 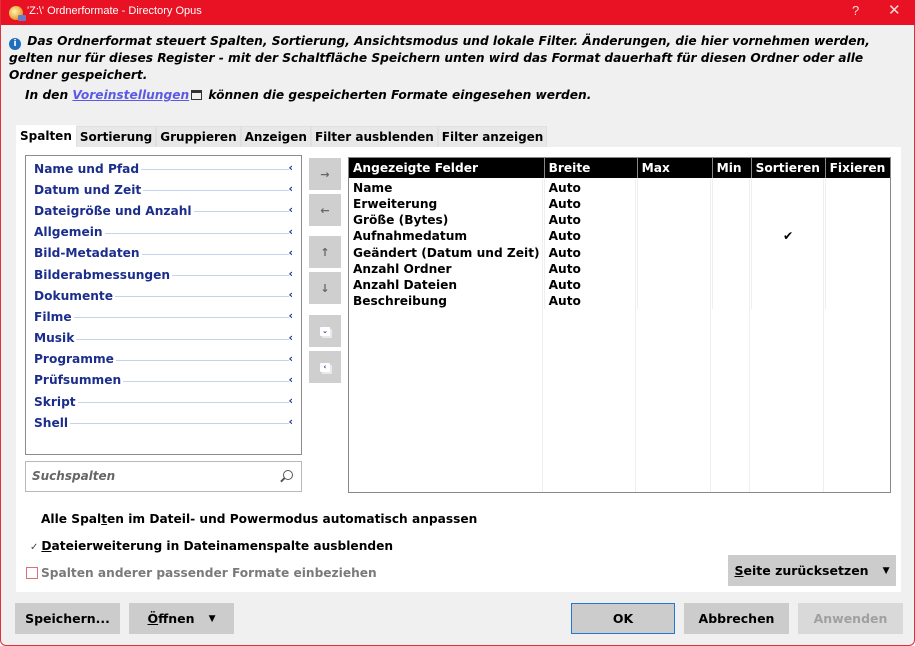 I want to click on field-group: Skript ‹, so click(x=163, y=401).